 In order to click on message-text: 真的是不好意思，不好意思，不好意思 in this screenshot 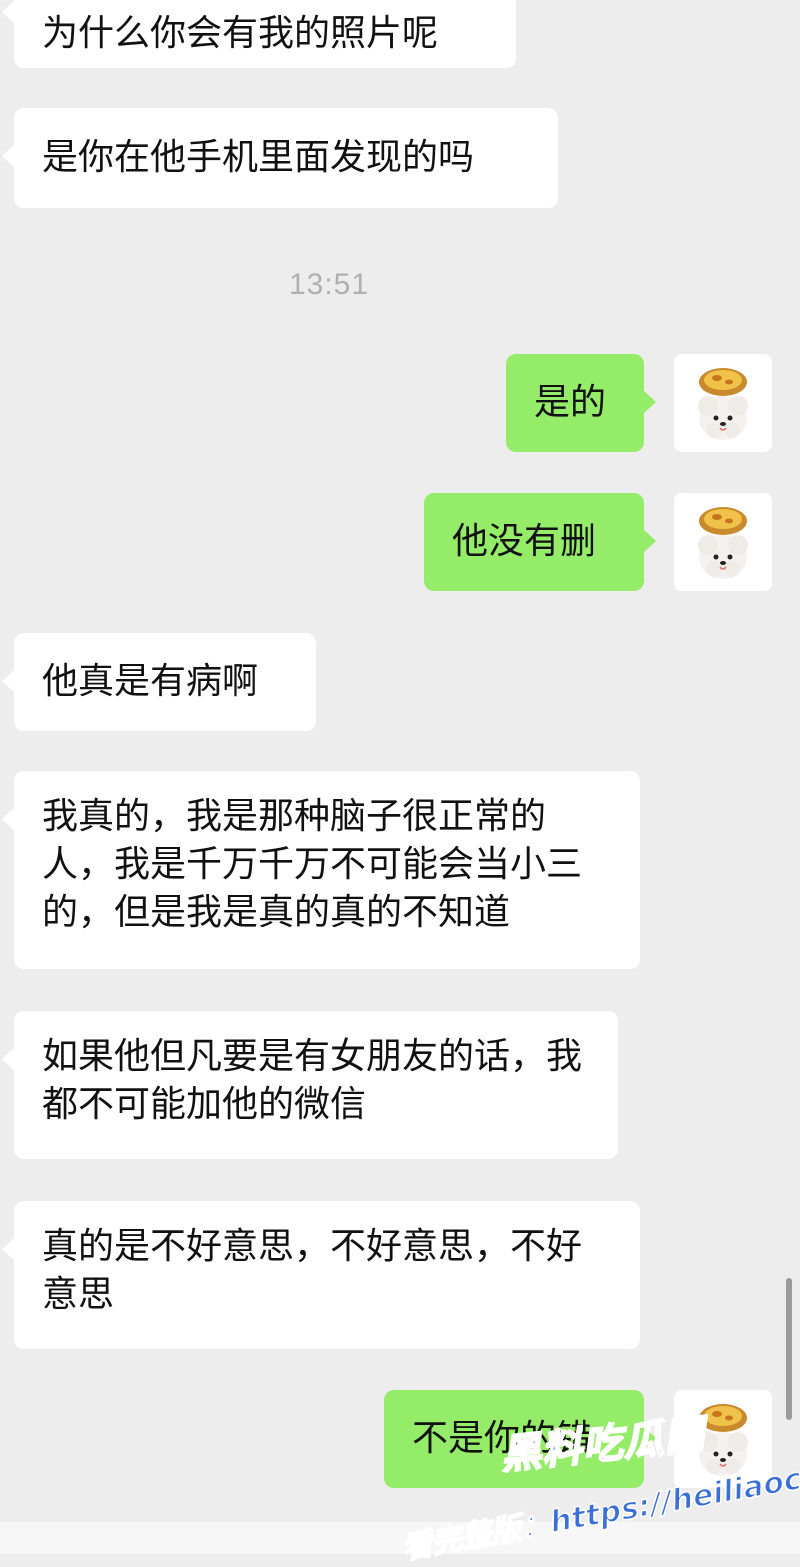, I will do `click(312, 1270)`.